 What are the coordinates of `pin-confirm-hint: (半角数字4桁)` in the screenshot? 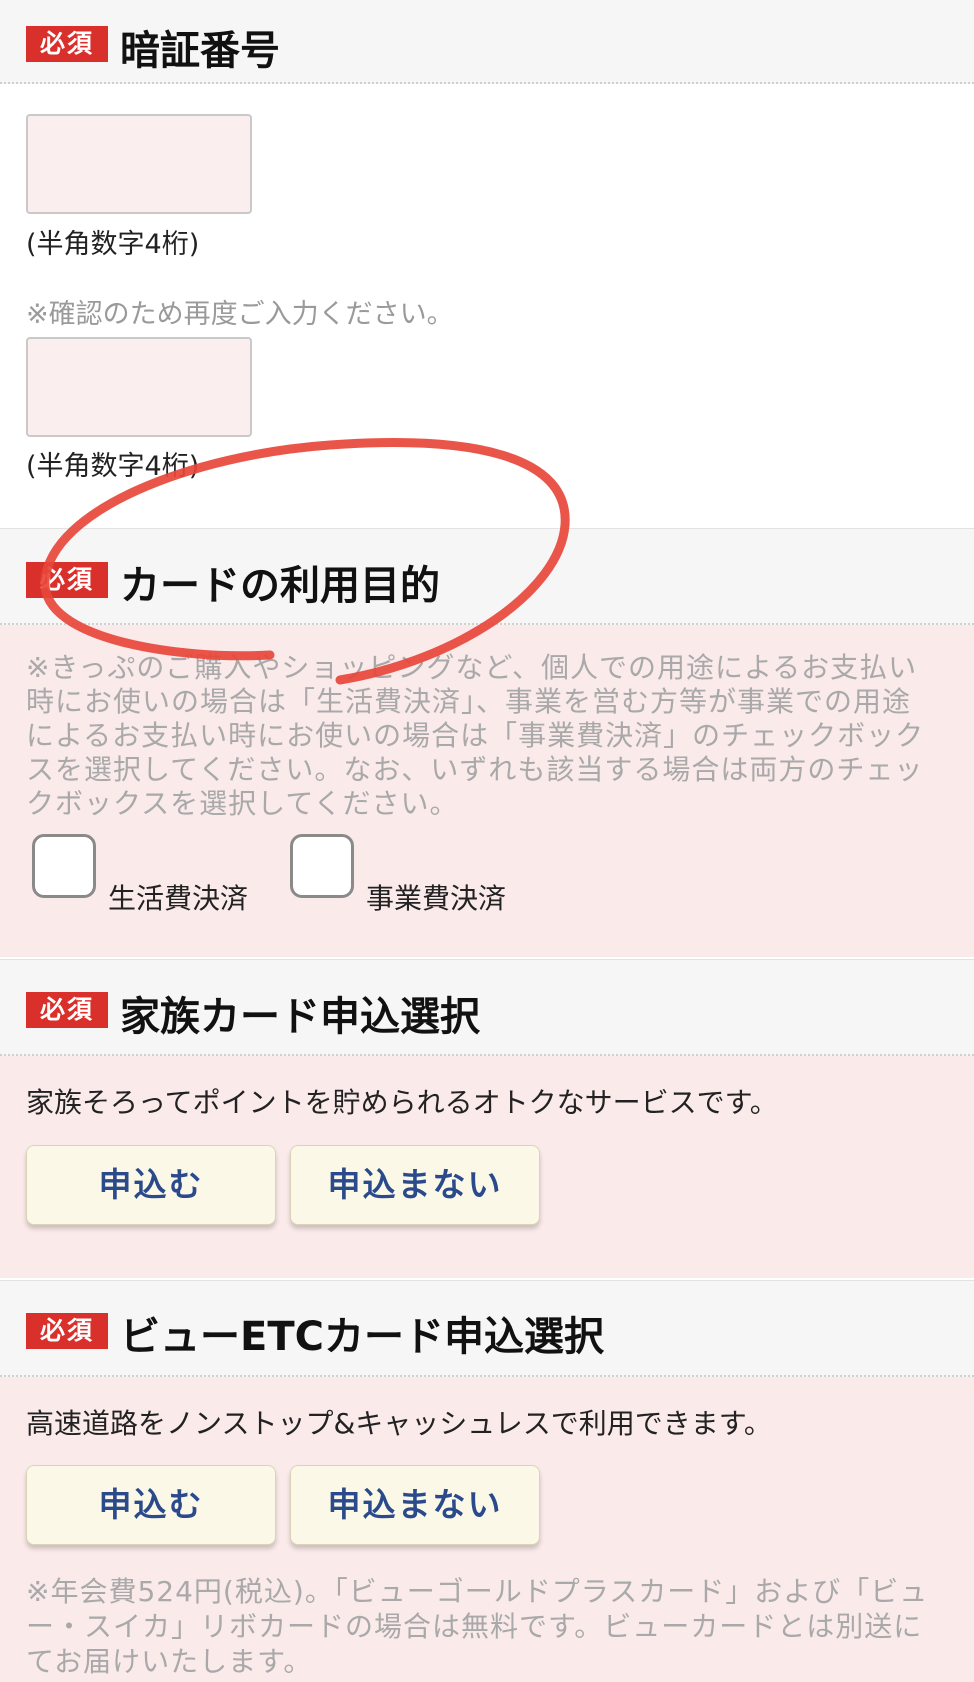 It's located at (113, 466).